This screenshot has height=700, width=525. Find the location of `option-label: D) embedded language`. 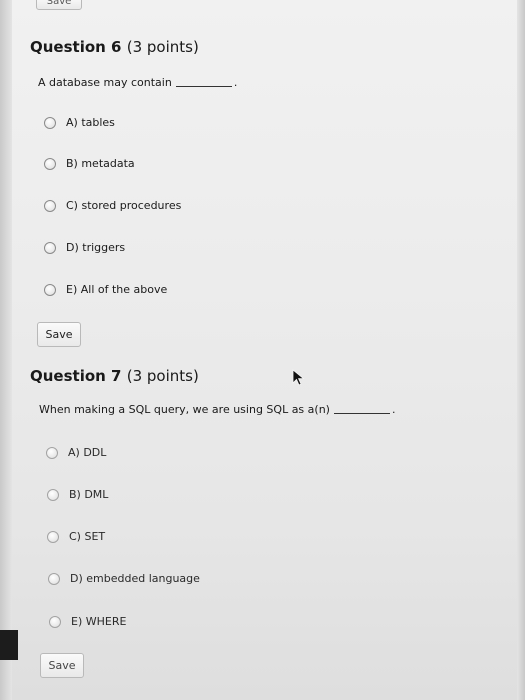

option-label: D) embedded language is located at coordinates (135, 578).